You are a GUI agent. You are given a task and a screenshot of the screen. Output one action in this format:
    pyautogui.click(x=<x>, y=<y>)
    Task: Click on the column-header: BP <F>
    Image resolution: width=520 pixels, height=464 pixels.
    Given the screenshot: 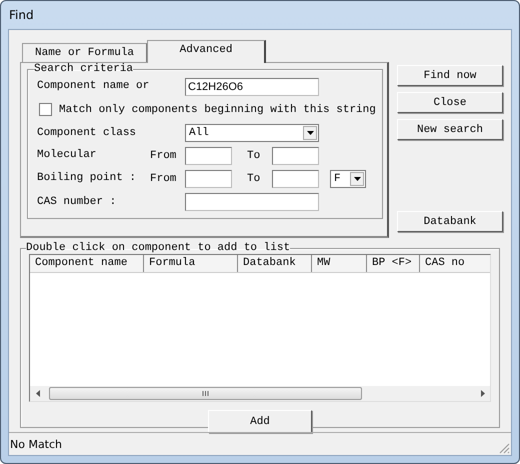 What is the action you would take?
    pyautogui.click(x=393, y=263)
    